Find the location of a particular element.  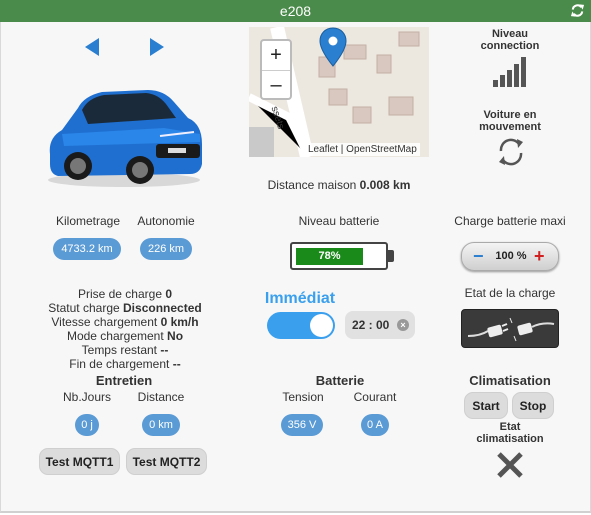

charge-end-label: Fin de chargement is located at coordinates (119, 364).